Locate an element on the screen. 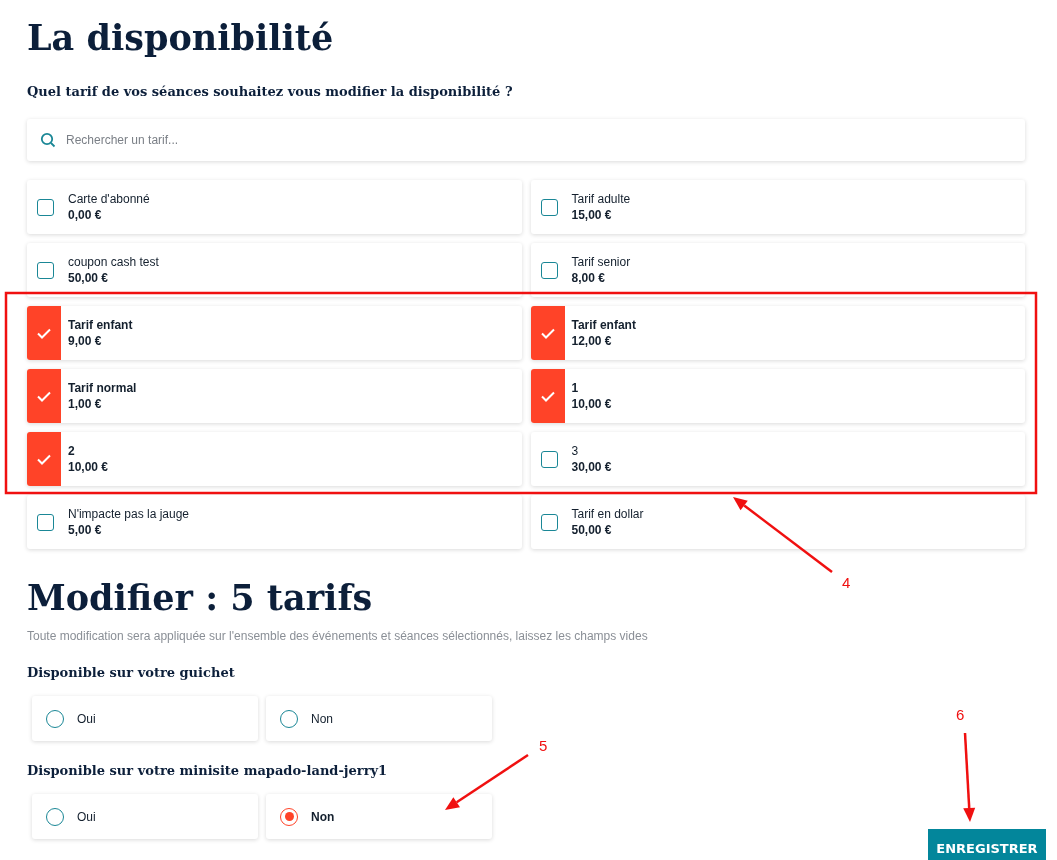 The width and height of the screenshot is (1057, 860). field-label: Disponible sur votre guichet is located at coordinates (131, 672).